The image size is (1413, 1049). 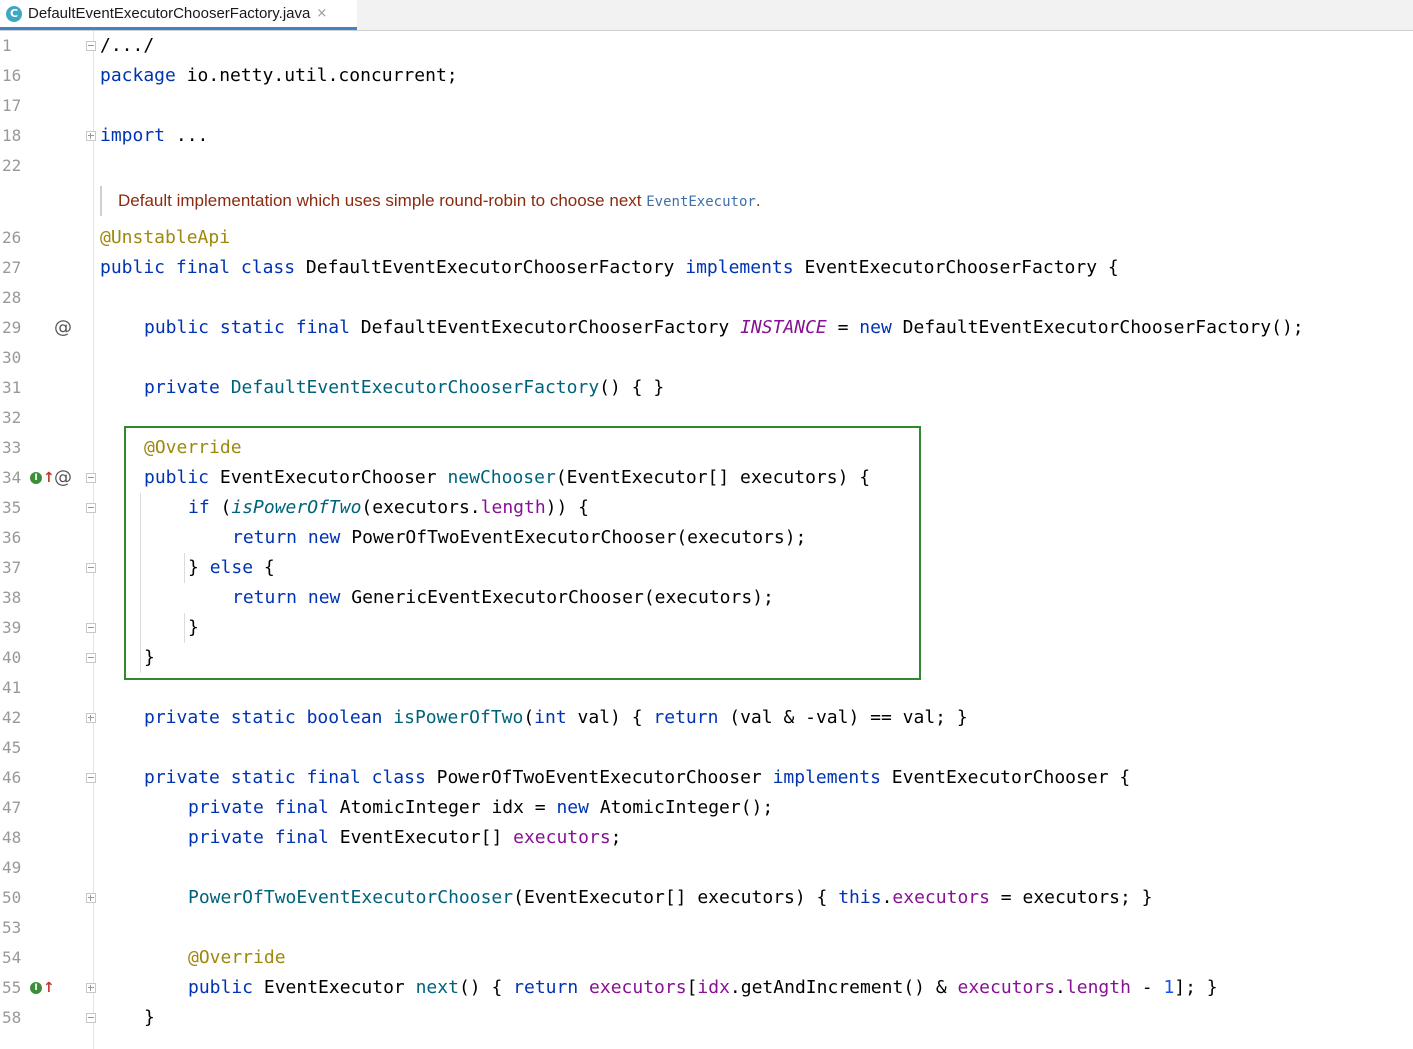 I want to click on line-number: 36, so click(x=12, y=537).